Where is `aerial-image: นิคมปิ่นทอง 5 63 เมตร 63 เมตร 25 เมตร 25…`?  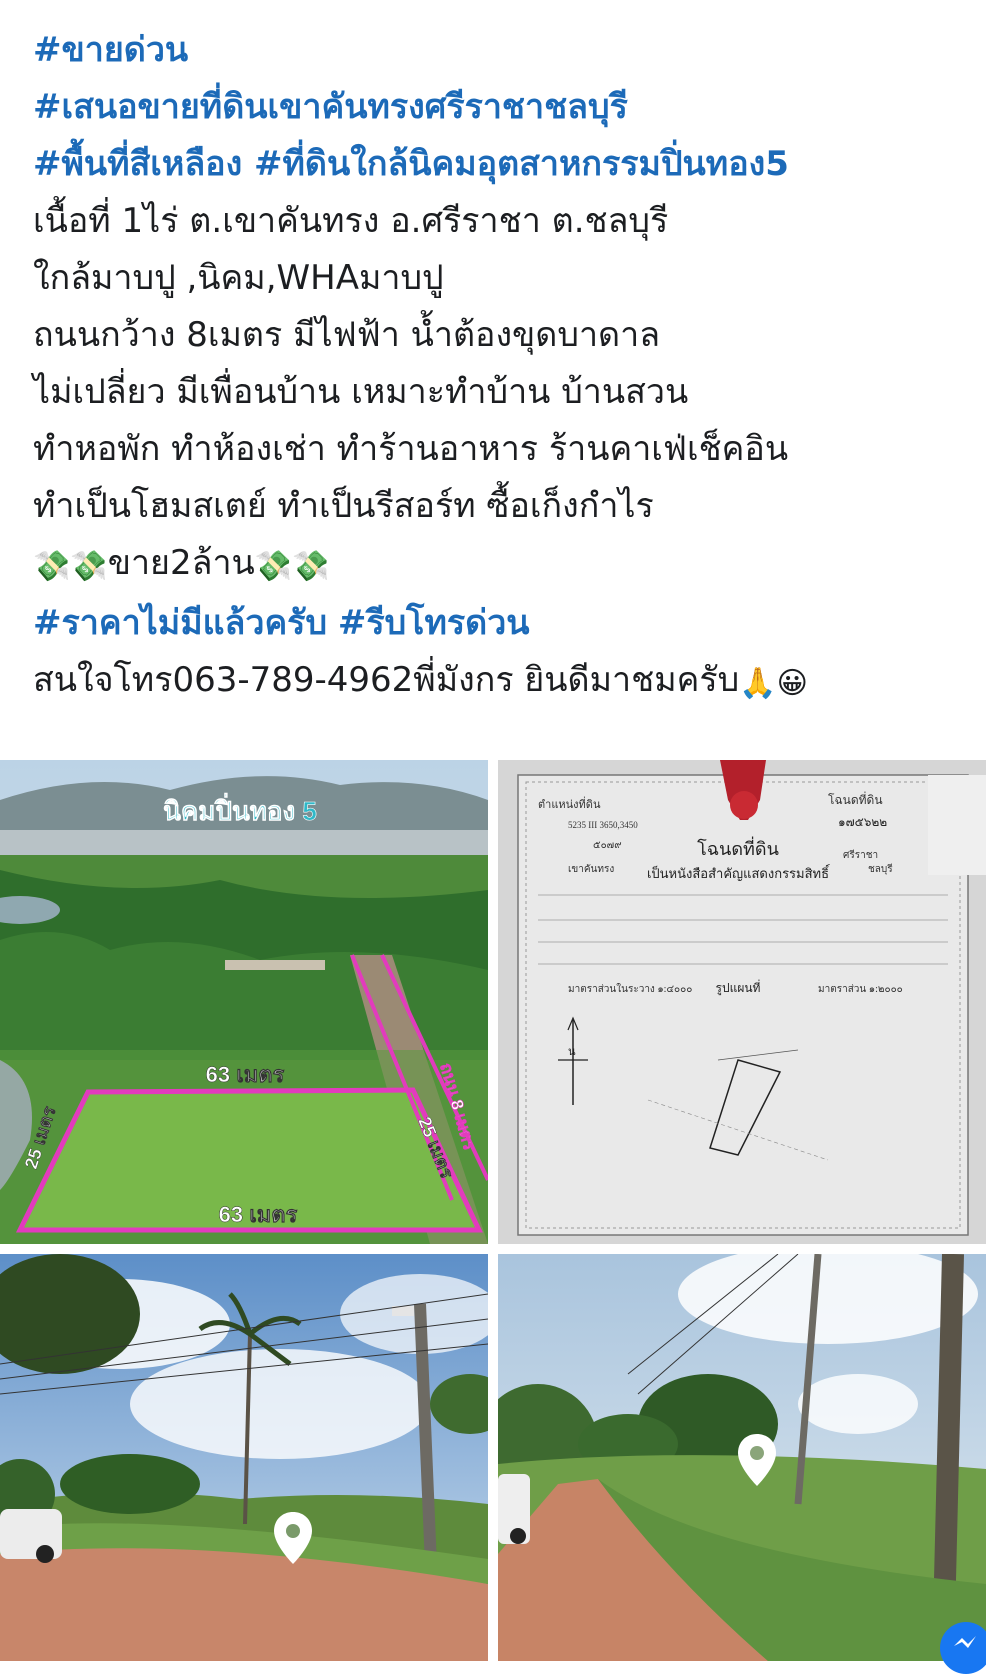 aerial-image: นิคมปิ่นทอง 5 63 เมตร 63 เมตร 25 เมตร 25… is located at coordinates (244, 1002).